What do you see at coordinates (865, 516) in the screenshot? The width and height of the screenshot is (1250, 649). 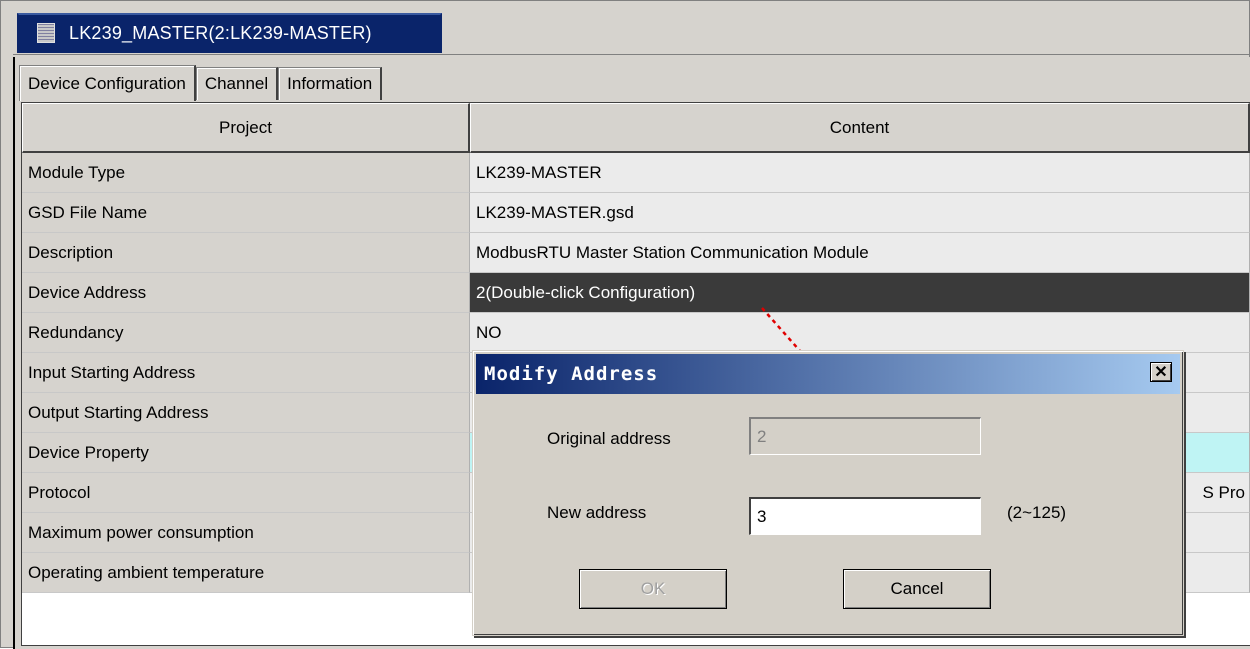 I see `new-address-input: 3` at bounding box center [865, 516].